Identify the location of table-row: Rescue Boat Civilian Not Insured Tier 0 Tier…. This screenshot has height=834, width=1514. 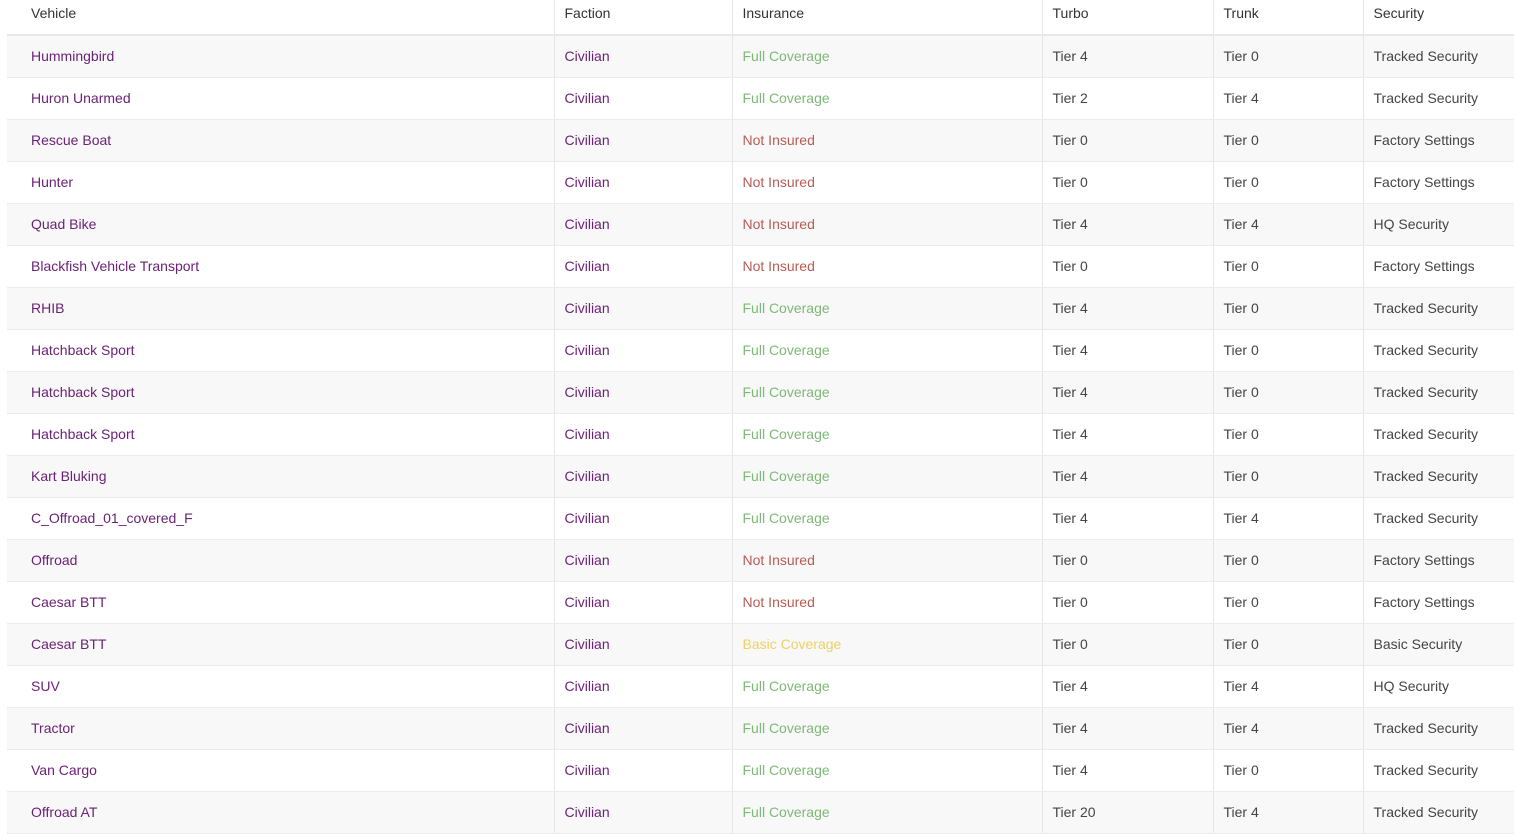
(760, 140).